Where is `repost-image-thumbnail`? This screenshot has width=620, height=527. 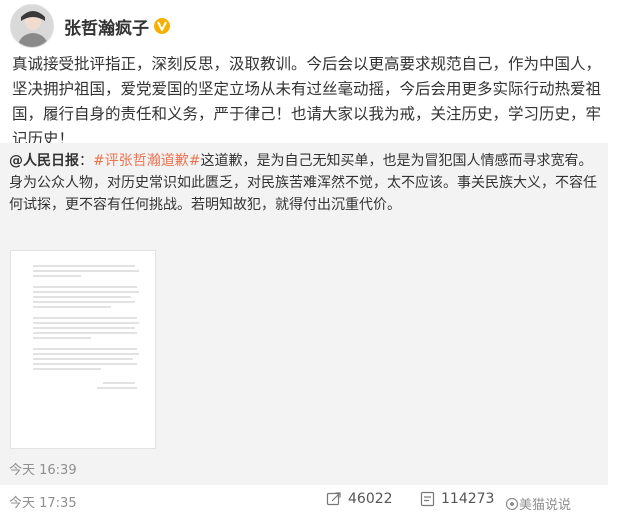 repost-image-thumbnail is located at coordinates (83, 349).